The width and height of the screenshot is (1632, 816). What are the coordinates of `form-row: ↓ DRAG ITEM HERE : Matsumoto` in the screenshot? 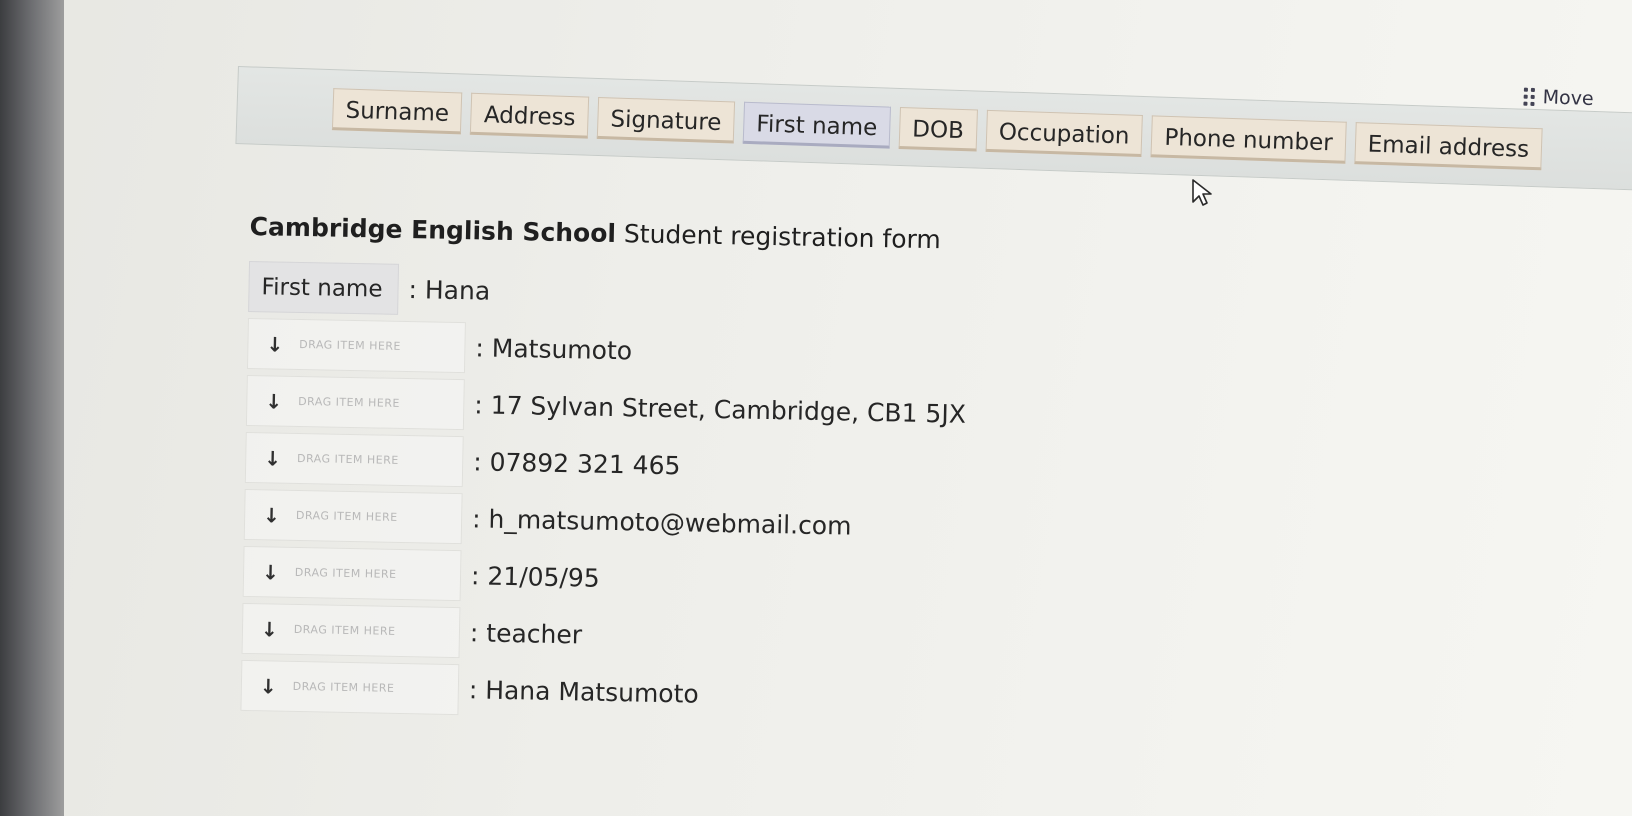 It's located at (606, 350).